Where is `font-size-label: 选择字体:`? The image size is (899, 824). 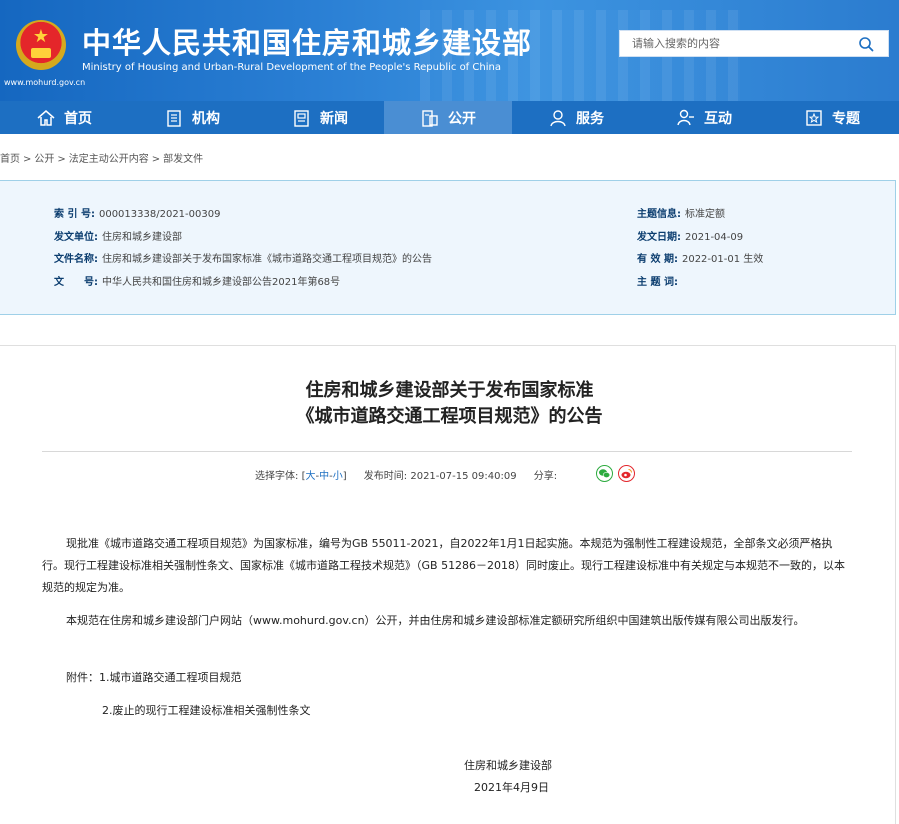
font-size-label: 选择字体: is located at coordinates (277, 476).